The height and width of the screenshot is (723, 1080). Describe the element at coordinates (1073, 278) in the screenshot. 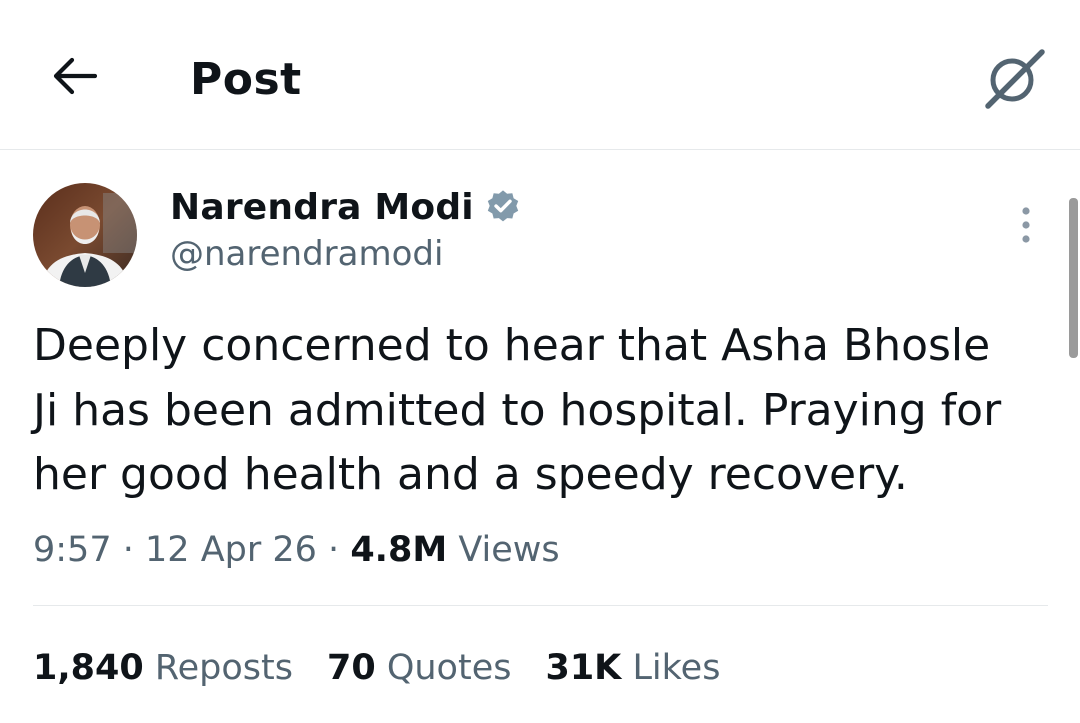

I see `scrollbar` at that location.